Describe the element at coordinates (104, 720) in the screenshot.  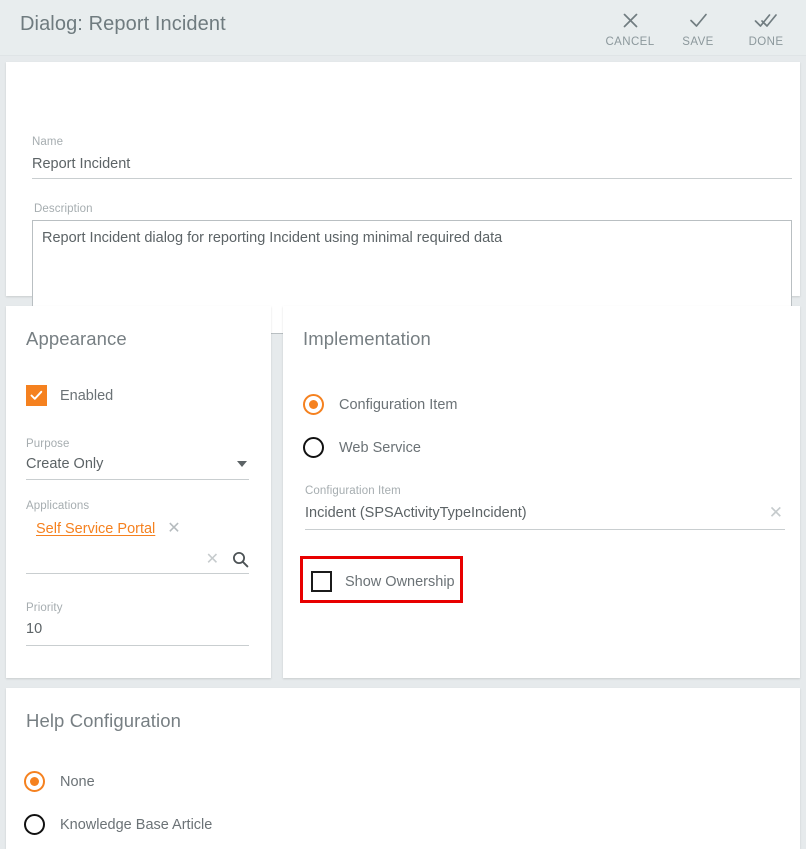
I see `help-configuration-title: Help Configuration` at that location.